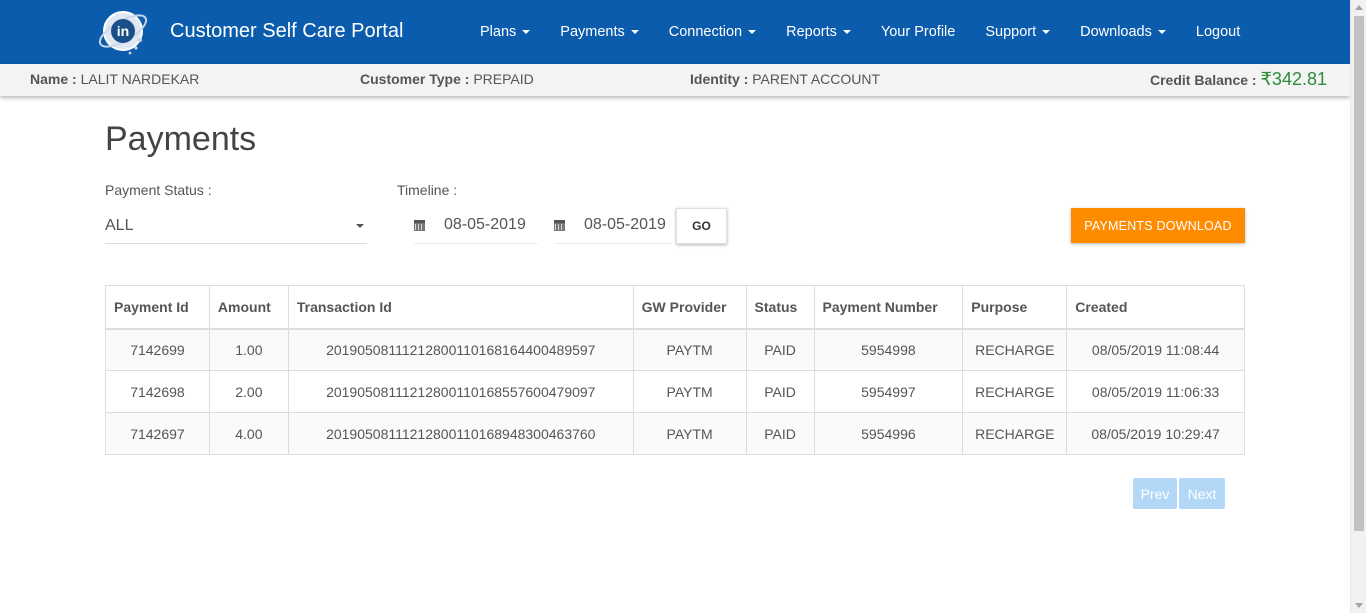  I want to click on scroll-thumb, so click(1359, 273).